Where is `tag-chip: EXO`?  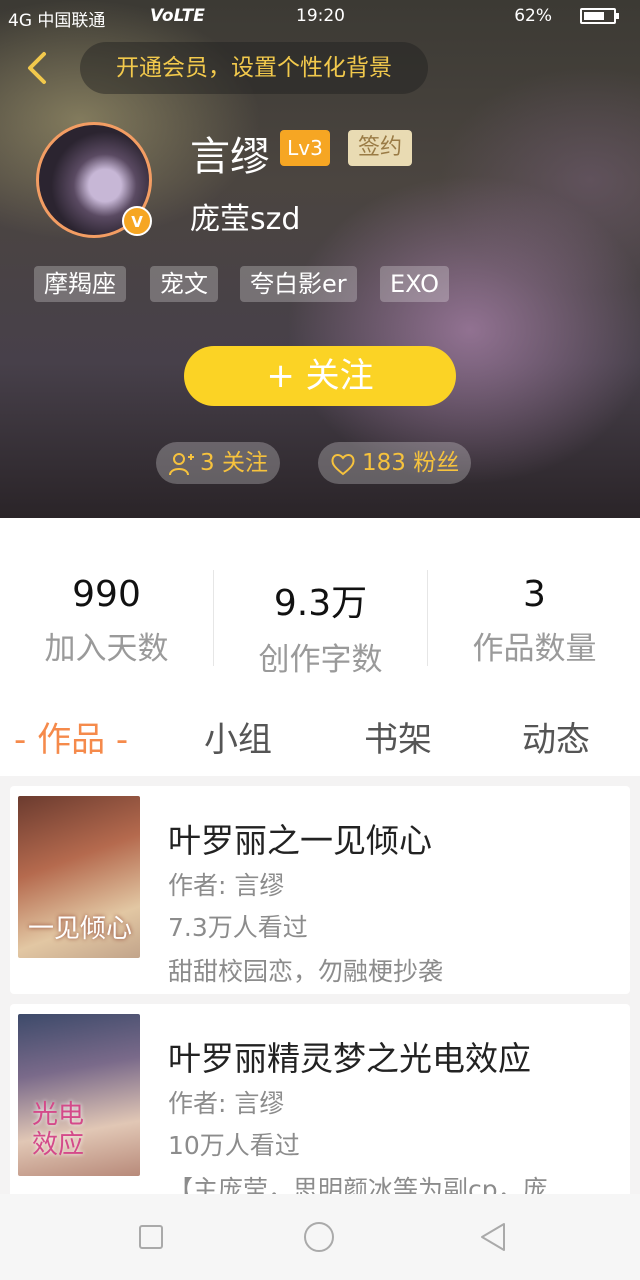 tag-chip: EXO is located at coordinates (414, 284).